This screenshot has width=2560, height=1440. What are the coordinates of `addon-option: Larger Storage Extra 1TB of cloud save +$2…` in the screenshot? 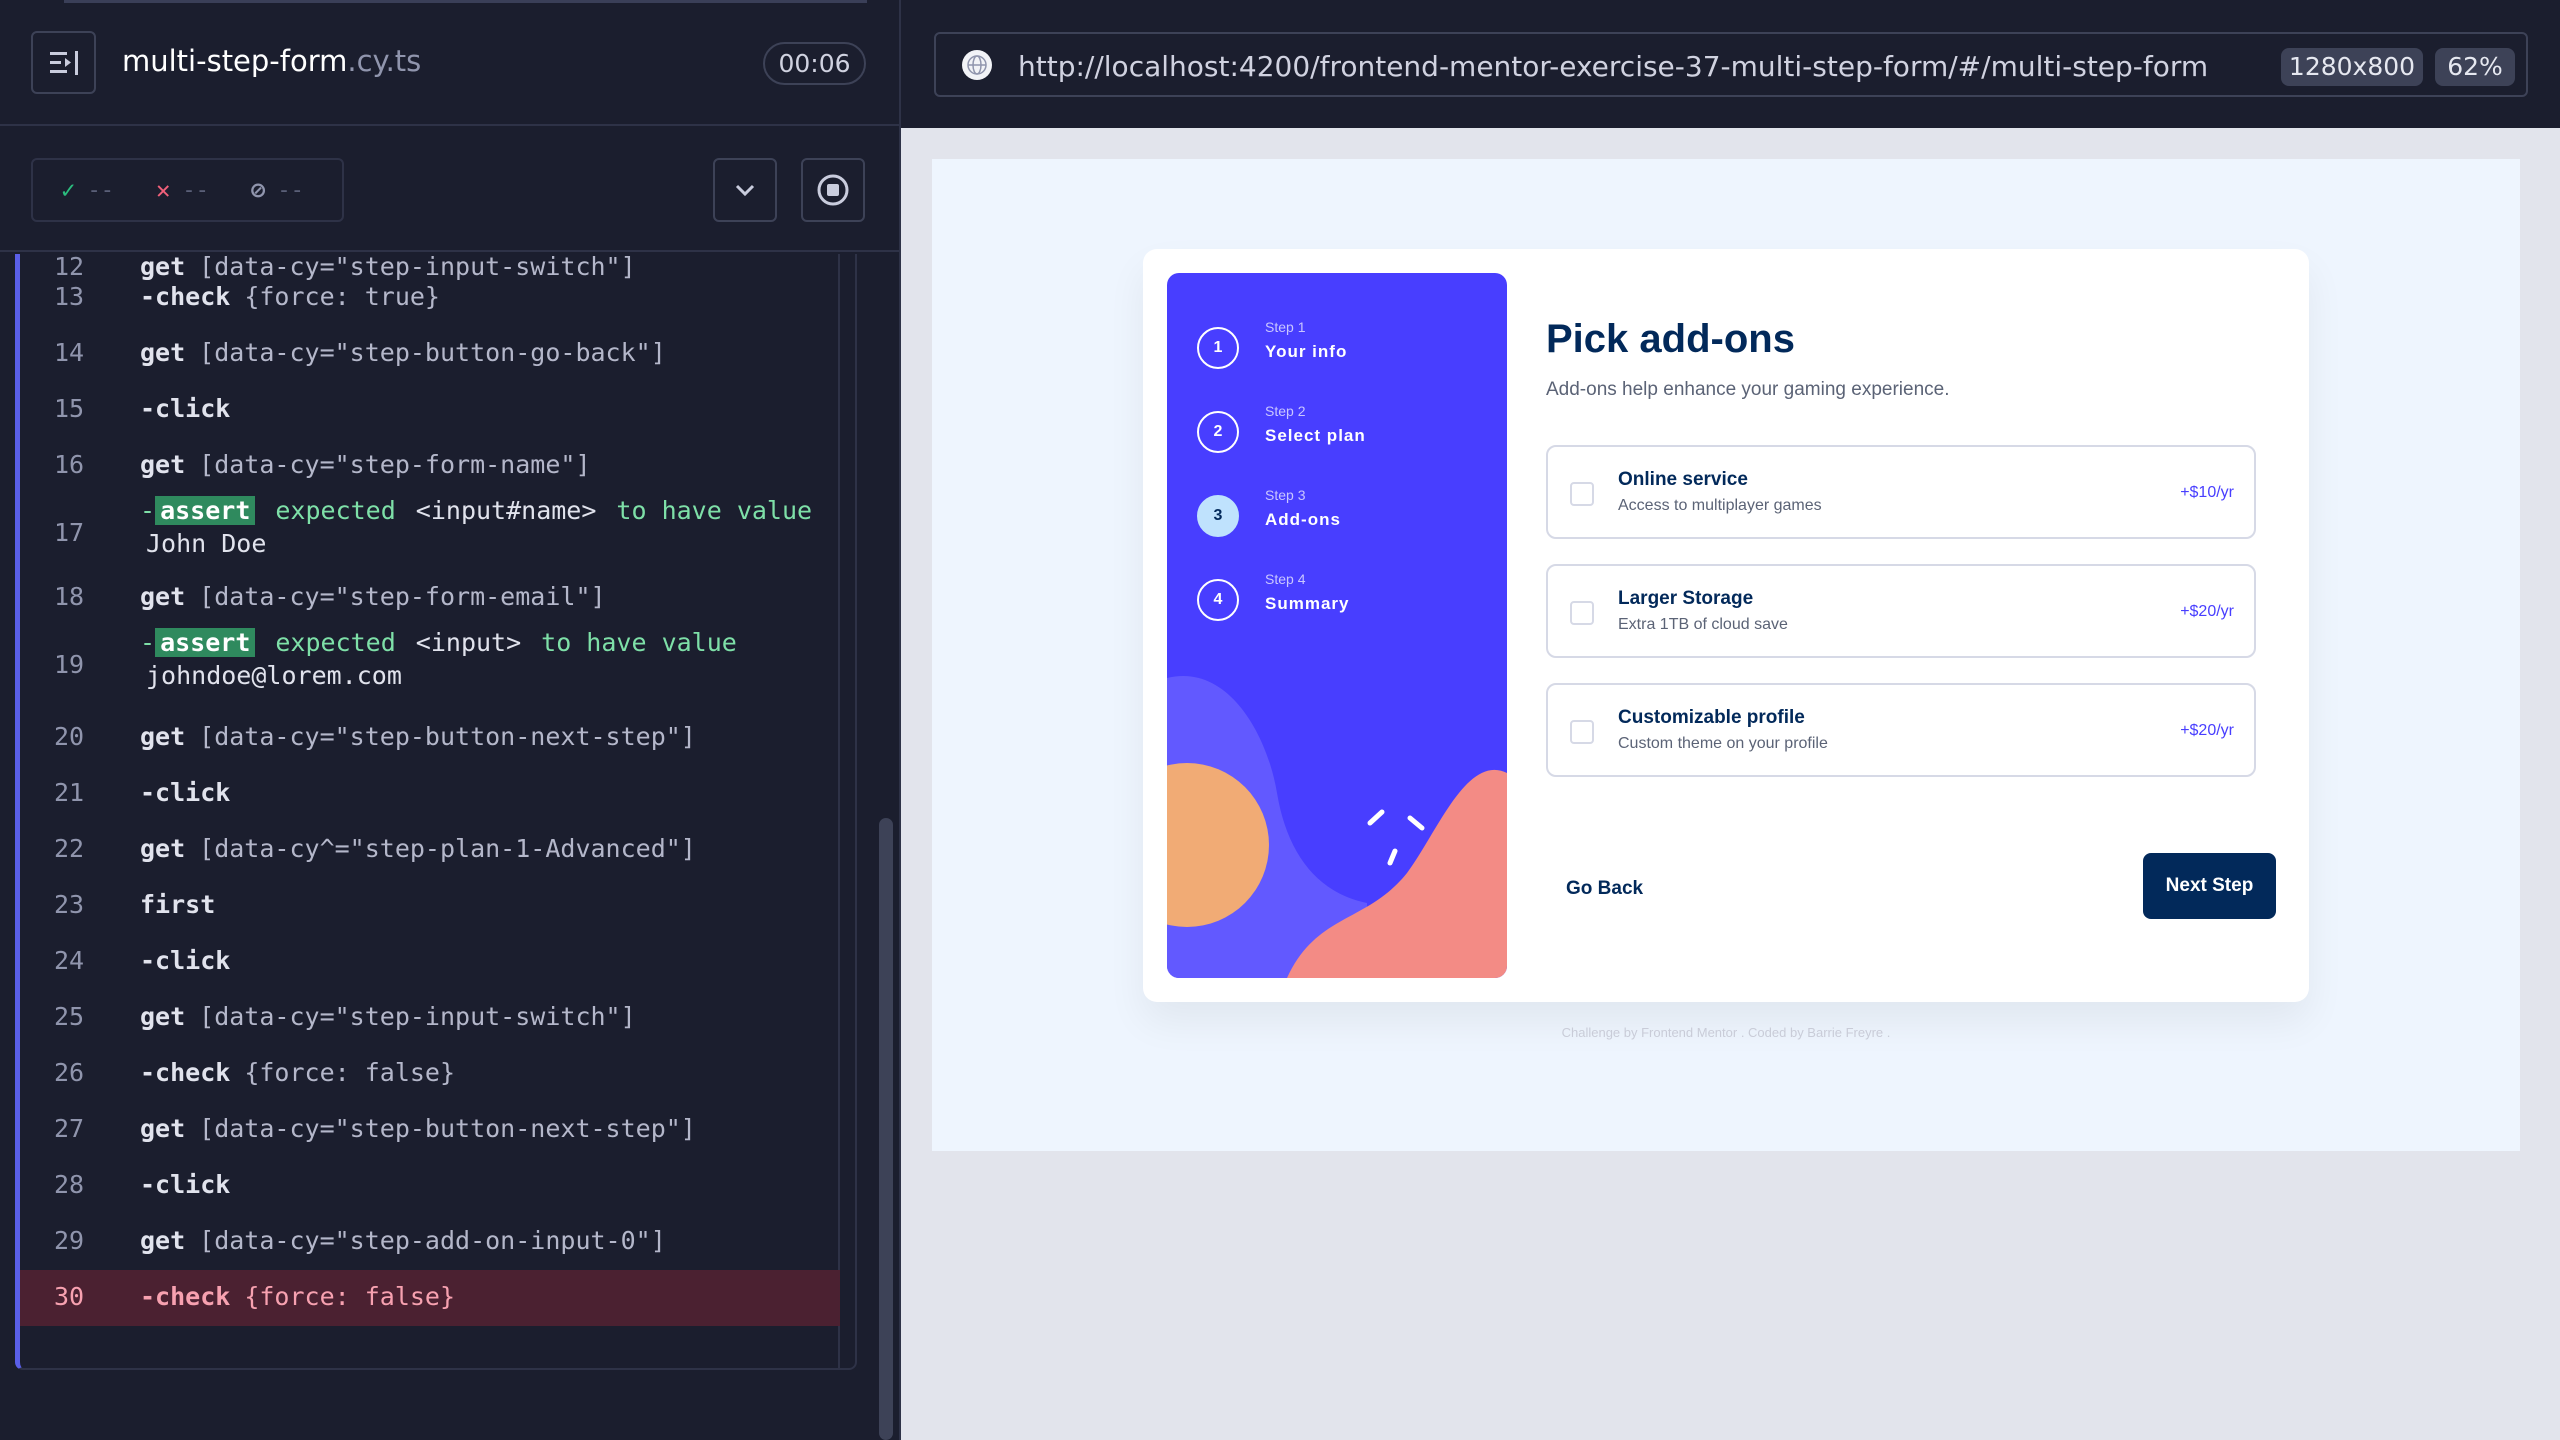 It's located at (1901, 611).